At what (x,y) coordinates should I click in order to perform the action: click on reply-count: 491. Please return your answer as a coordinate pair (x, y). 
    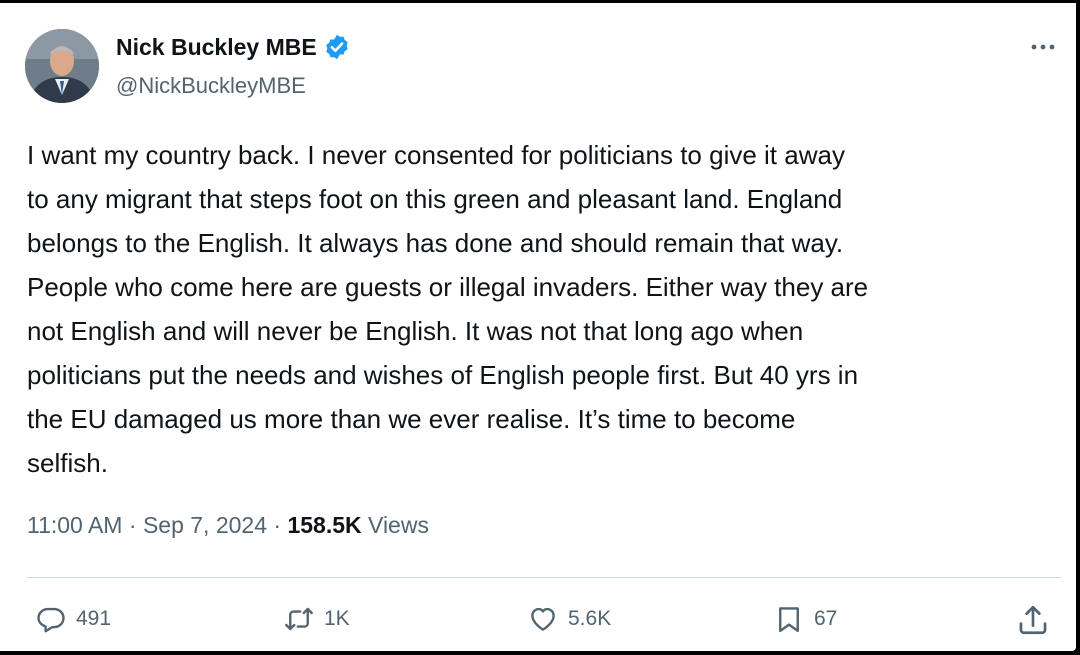
    Looking at the image, I should click on (94, 618).